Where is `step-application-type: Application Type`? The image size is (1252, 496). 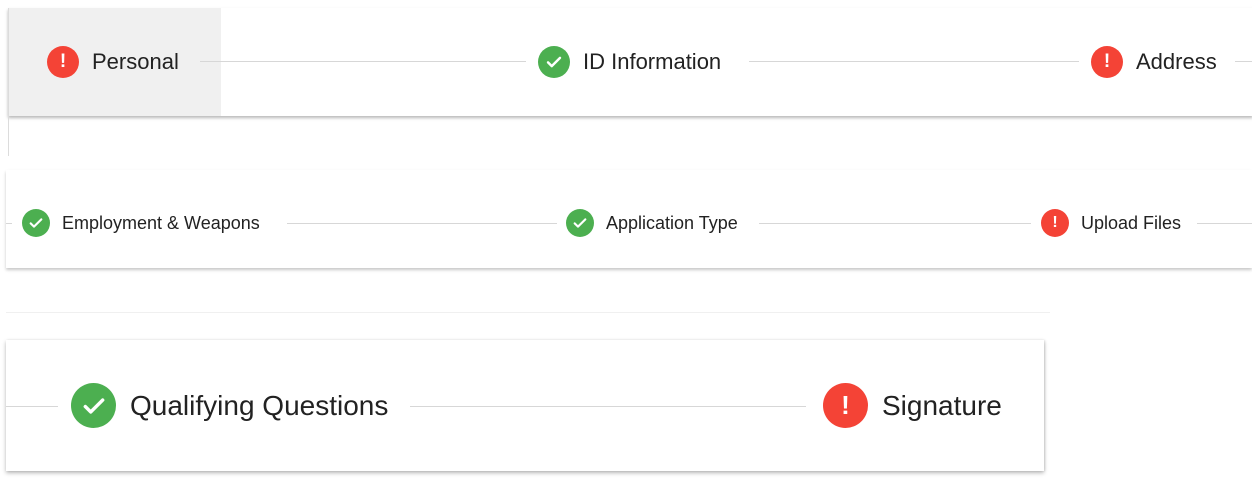 step-application-type: Application Type is located at coordinates (652, 223).